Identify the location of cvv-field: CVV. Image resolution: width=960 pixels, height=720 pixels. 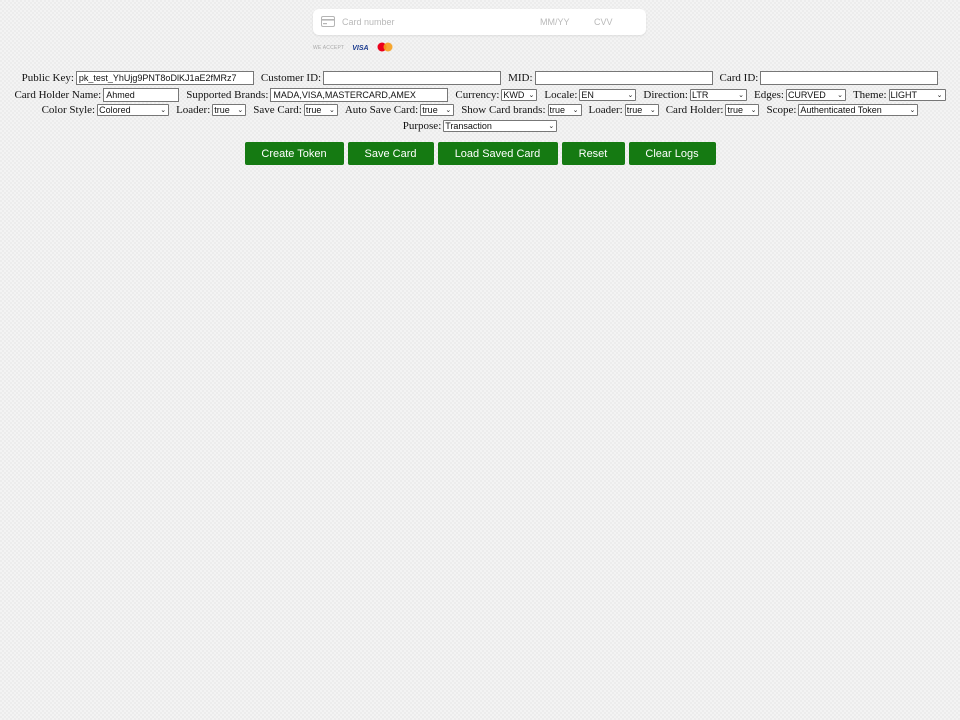
(603, 22).